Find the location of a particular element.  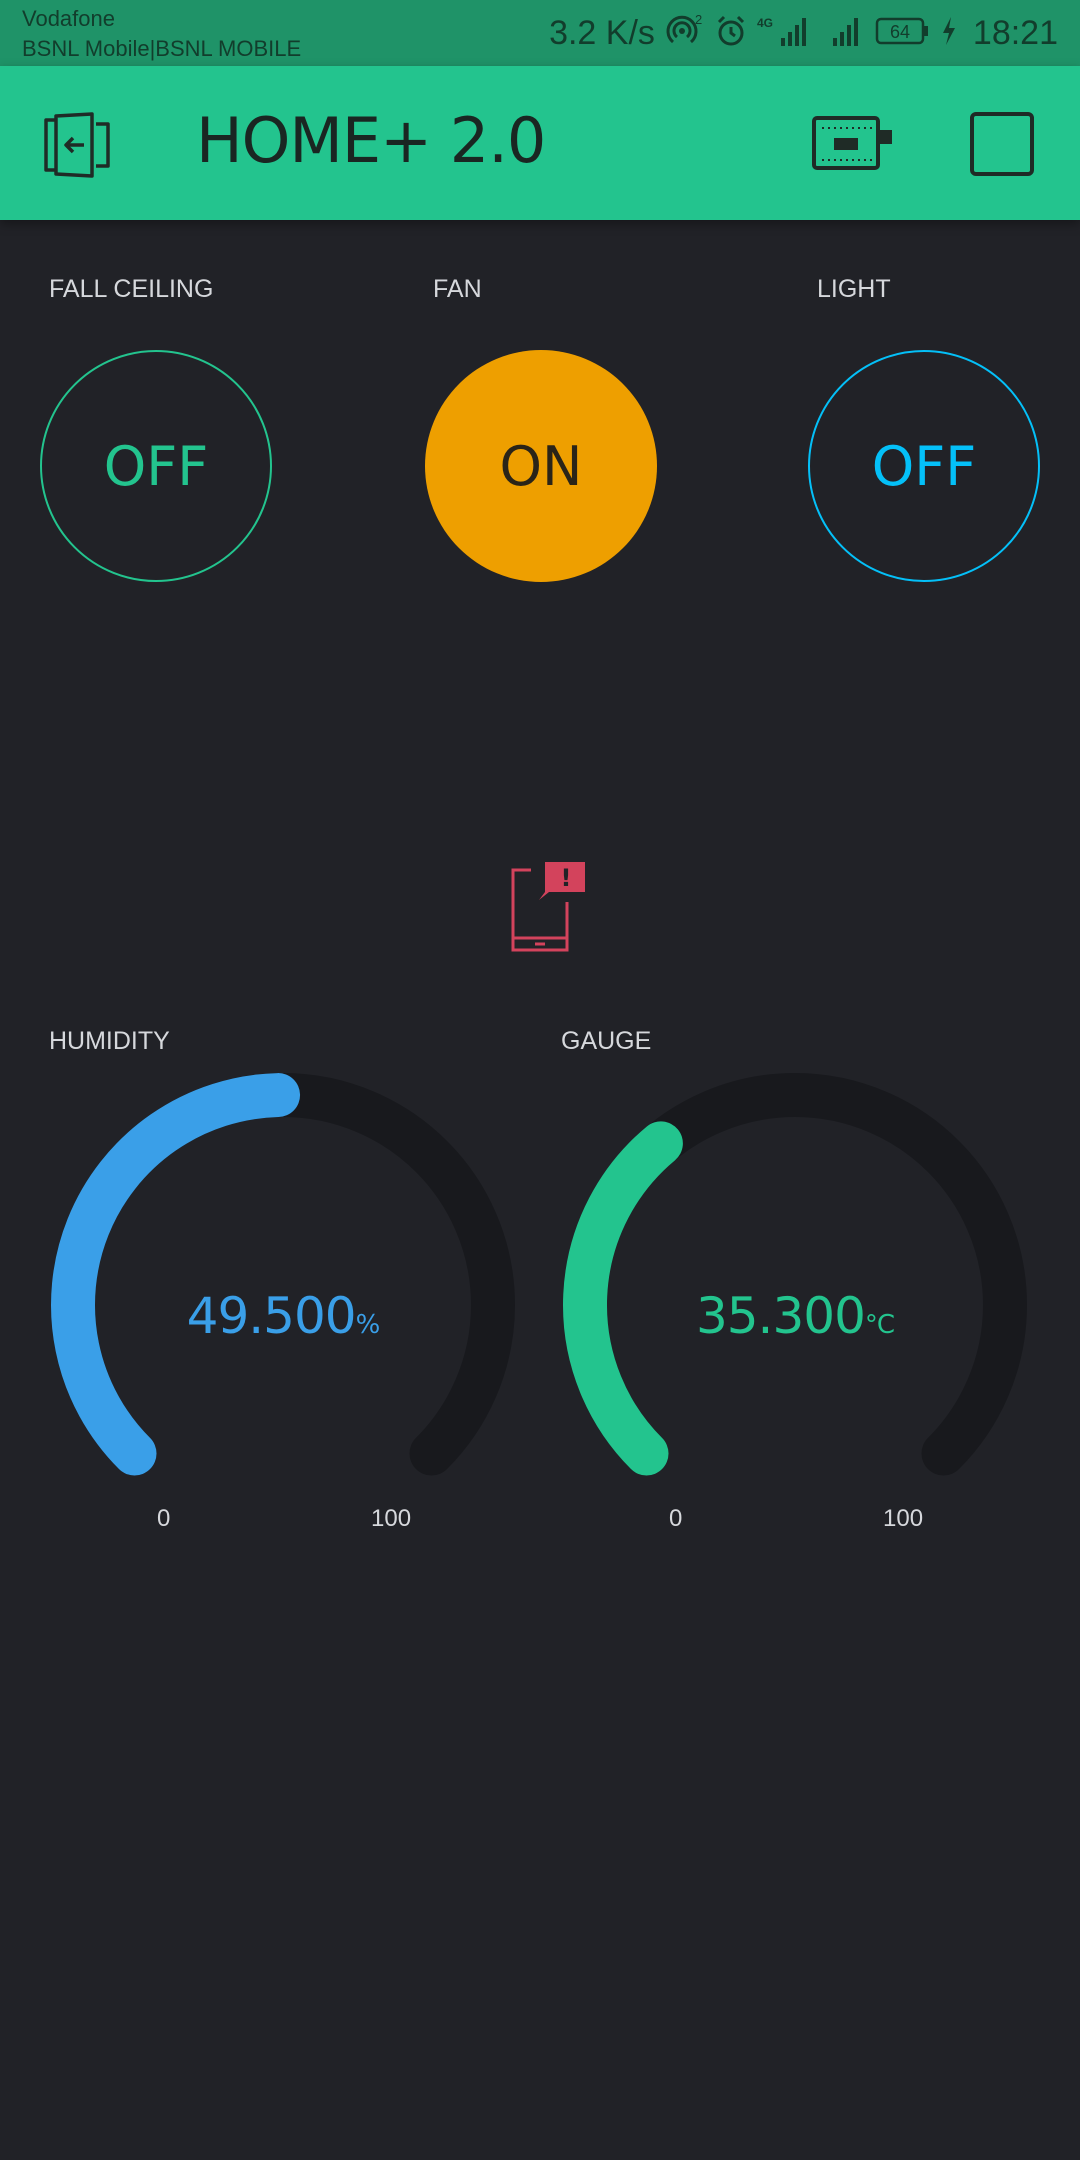

fall-ceiling-state: OFF is located at coordinates (156, 466).